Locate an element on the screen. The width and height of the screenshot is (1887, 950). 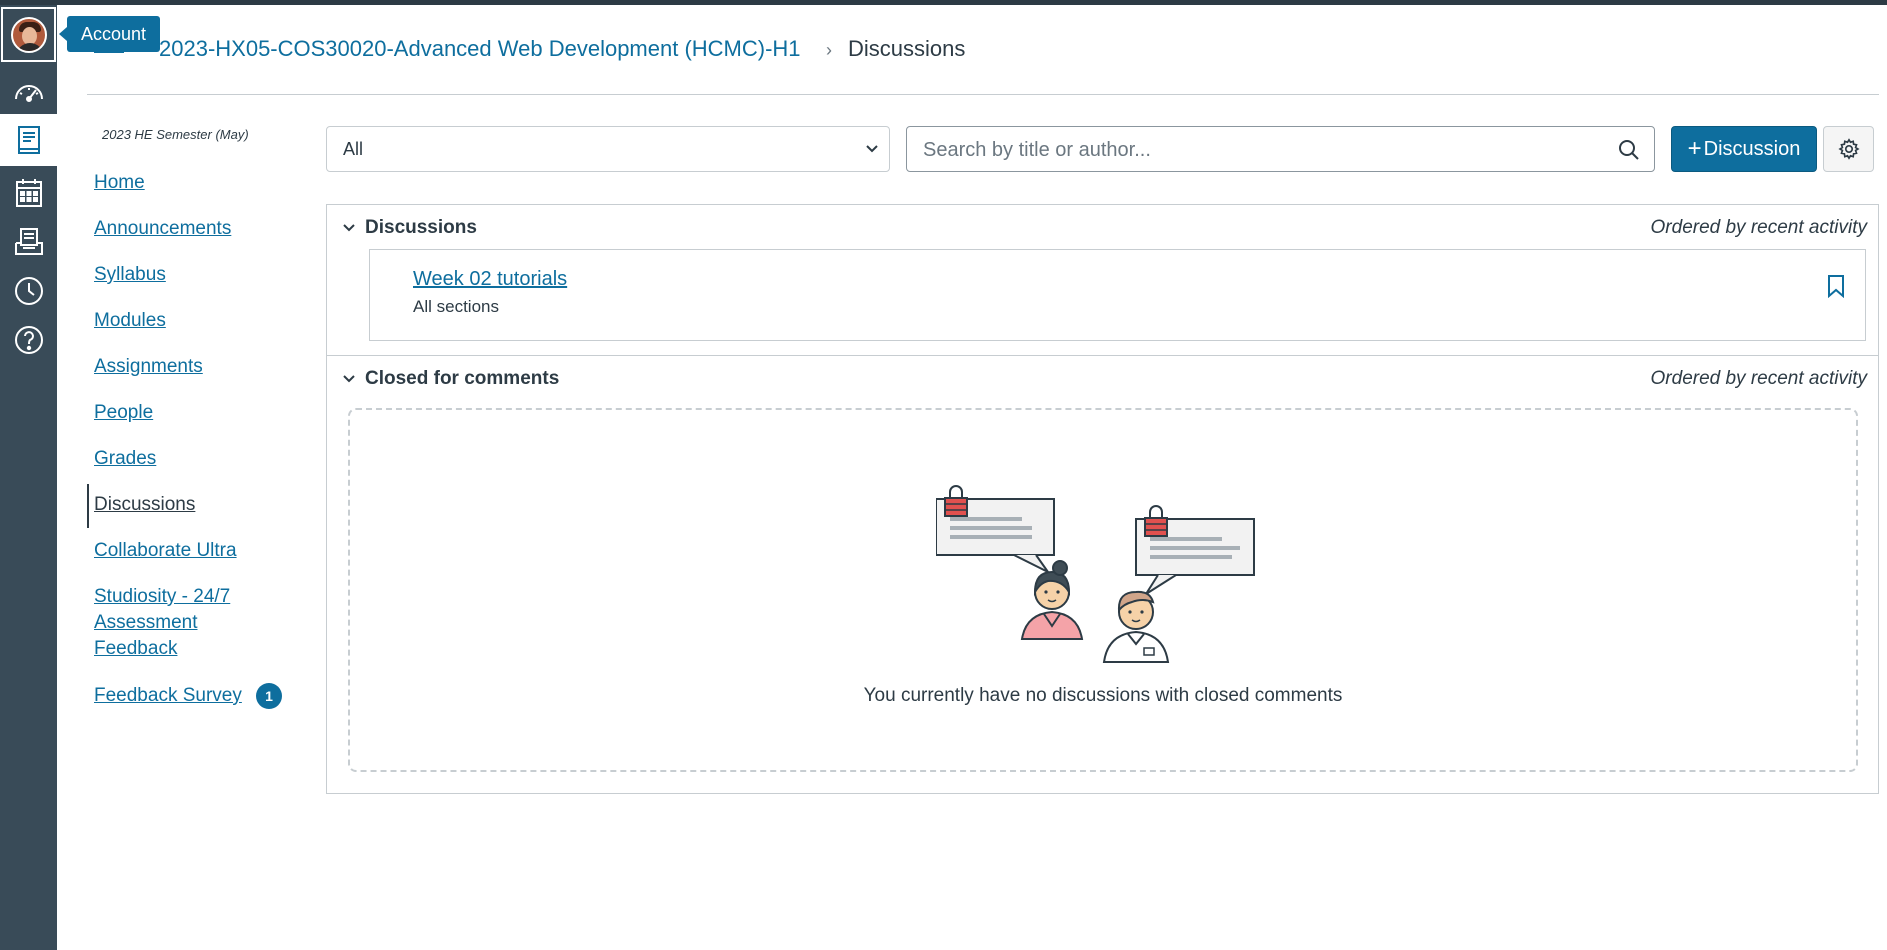
course-menu-toggle is located at coordinates (109, 58).